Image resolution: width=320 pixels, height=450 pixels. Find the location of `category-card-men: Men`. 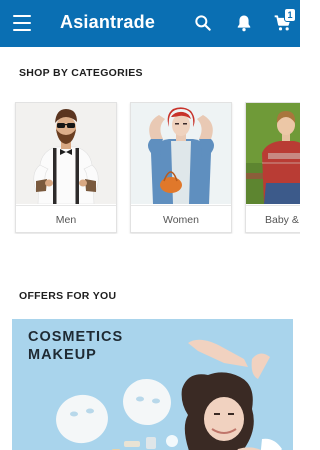

category-card-men: Men is located at coordinates (66, 167).